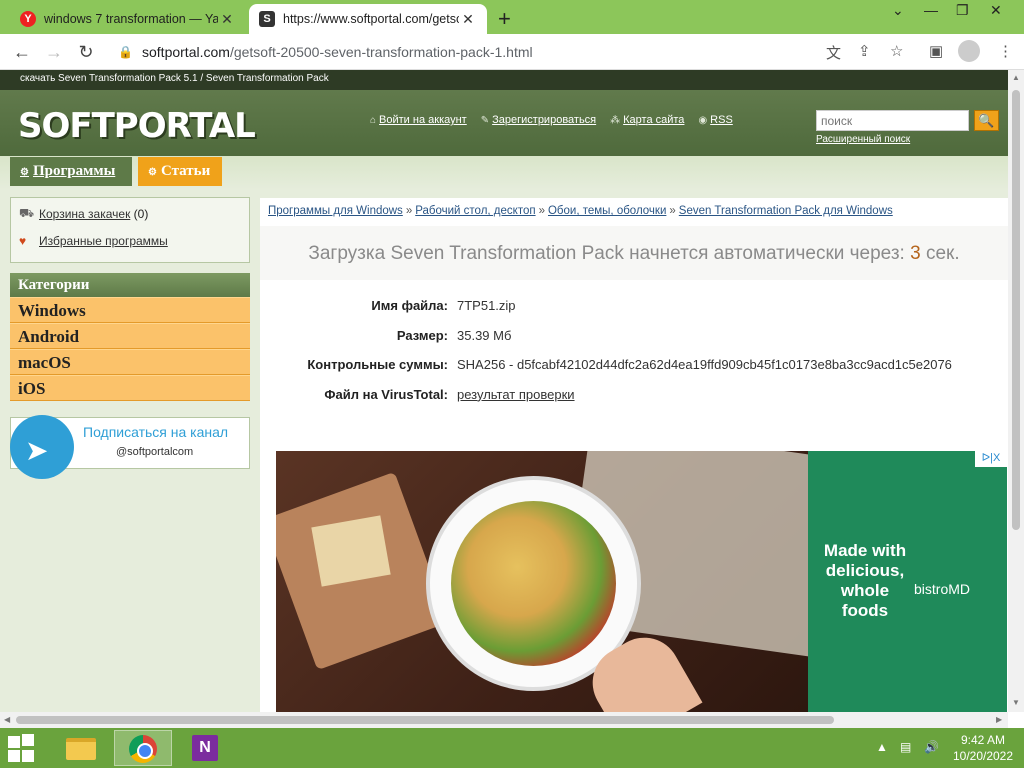  Describe the element at coordinates (544, 120) in the screenshot. I see `register-link: Зарегистрироваться` at that location.